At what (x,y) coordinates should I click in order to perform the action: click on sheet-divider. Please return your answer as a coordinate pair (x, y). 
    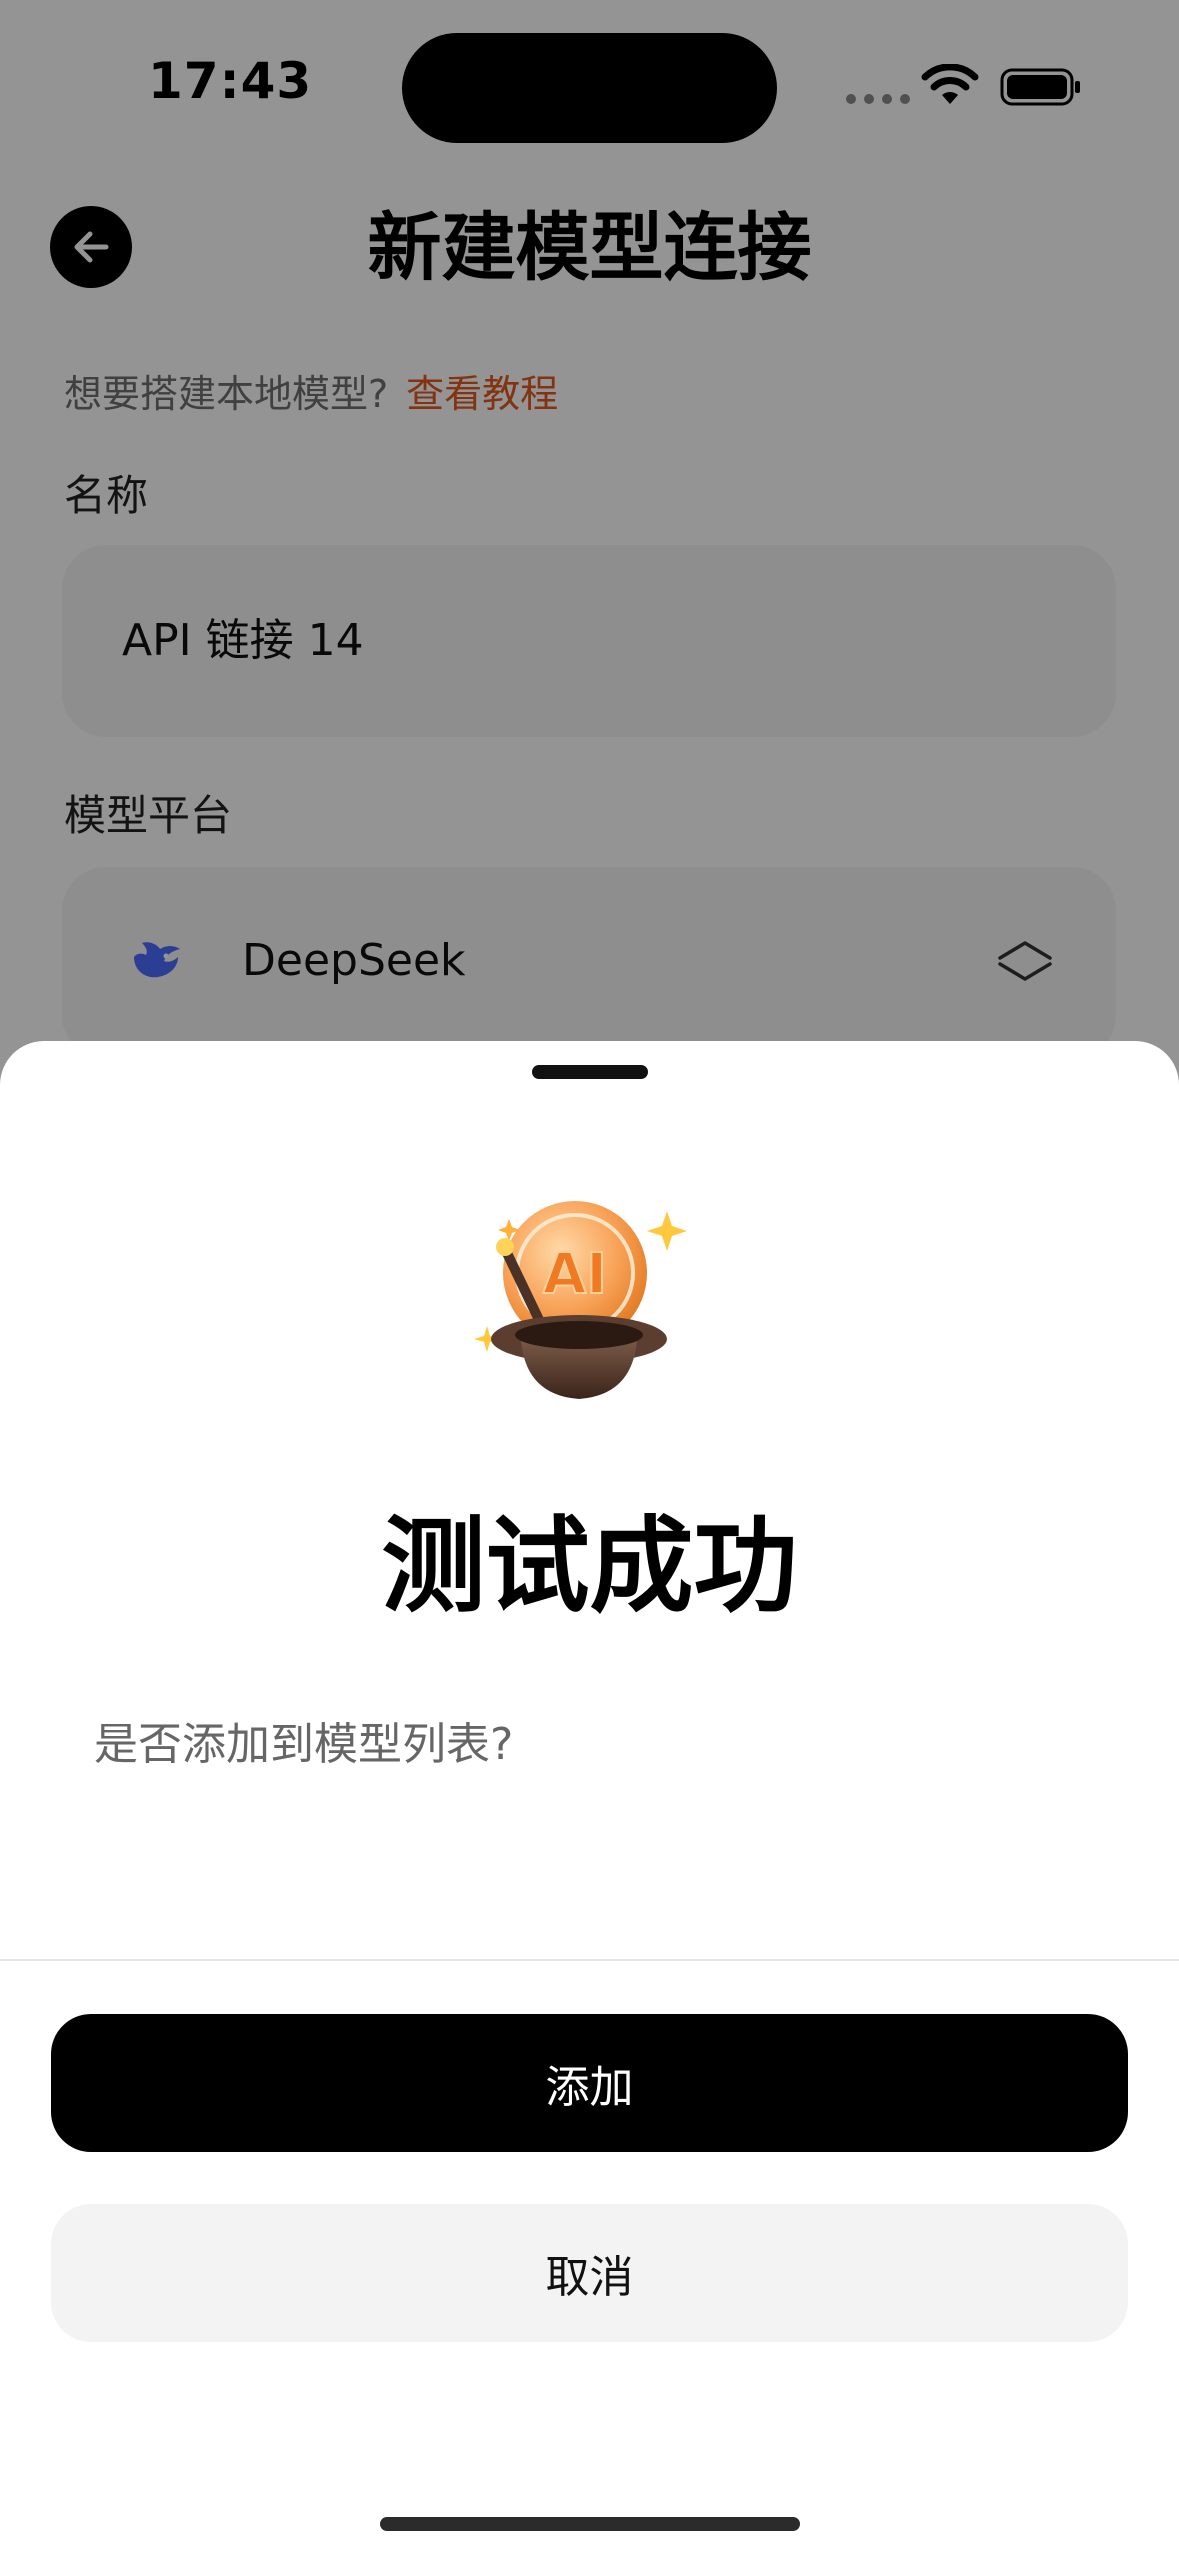
    Looking at the image, I should click on (589, 1960).